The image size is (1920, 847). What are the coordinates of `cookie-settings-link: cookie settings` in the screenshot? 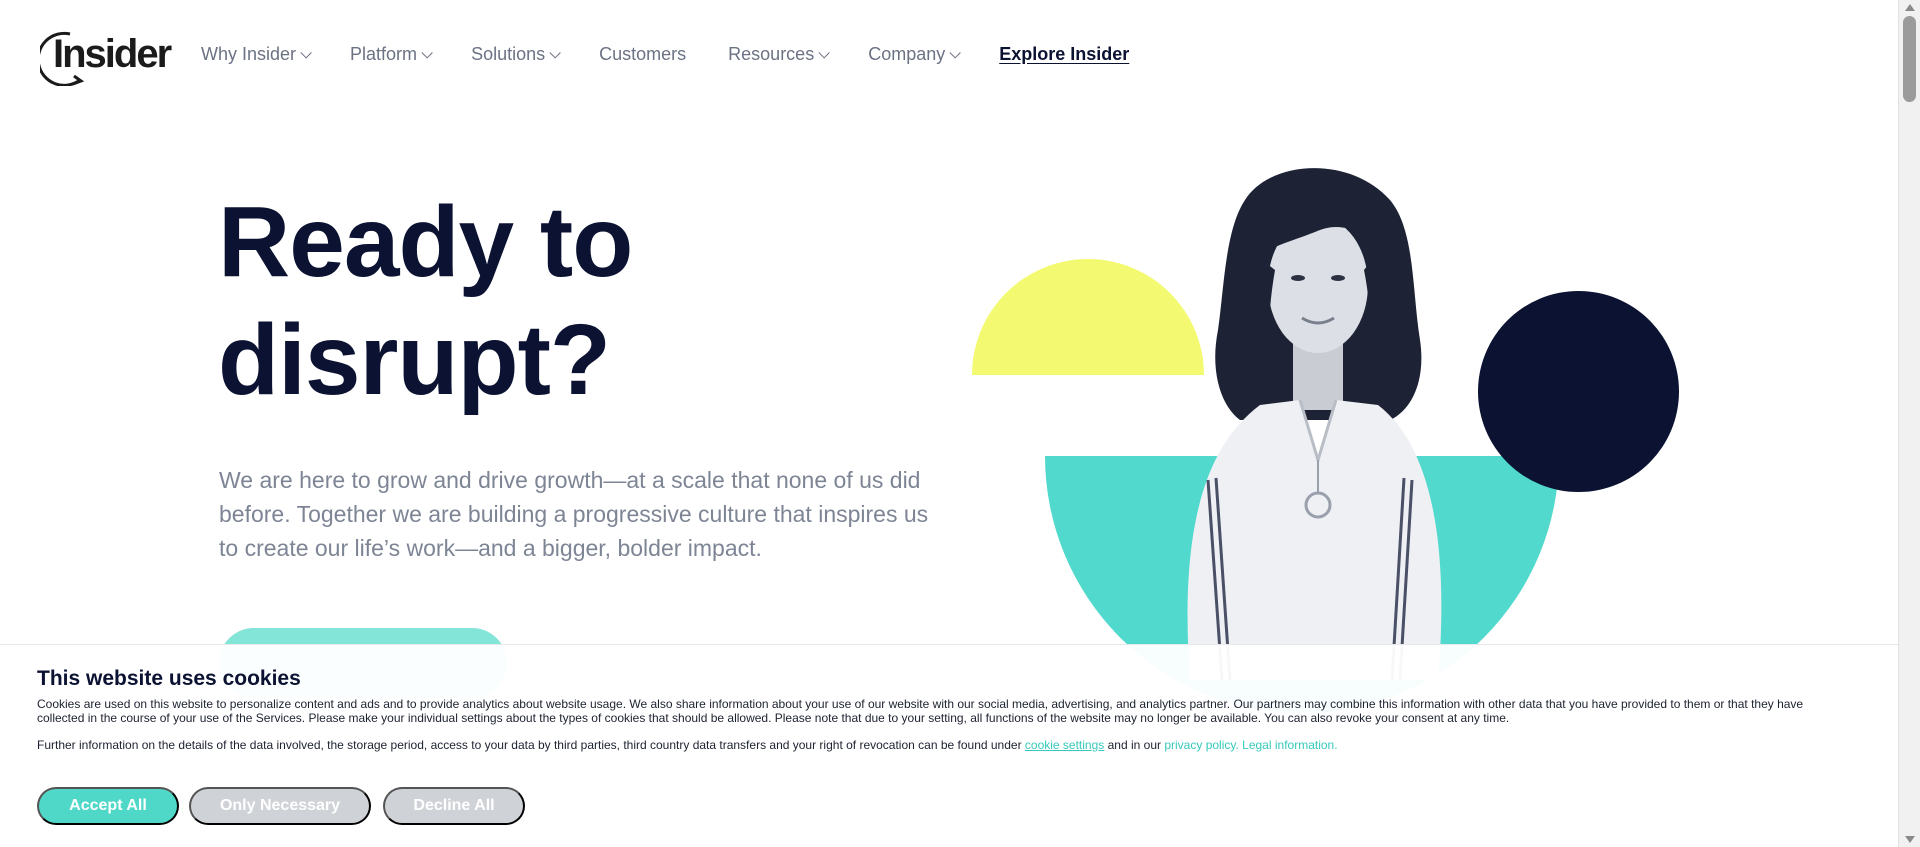 It's located at (1064, 745).